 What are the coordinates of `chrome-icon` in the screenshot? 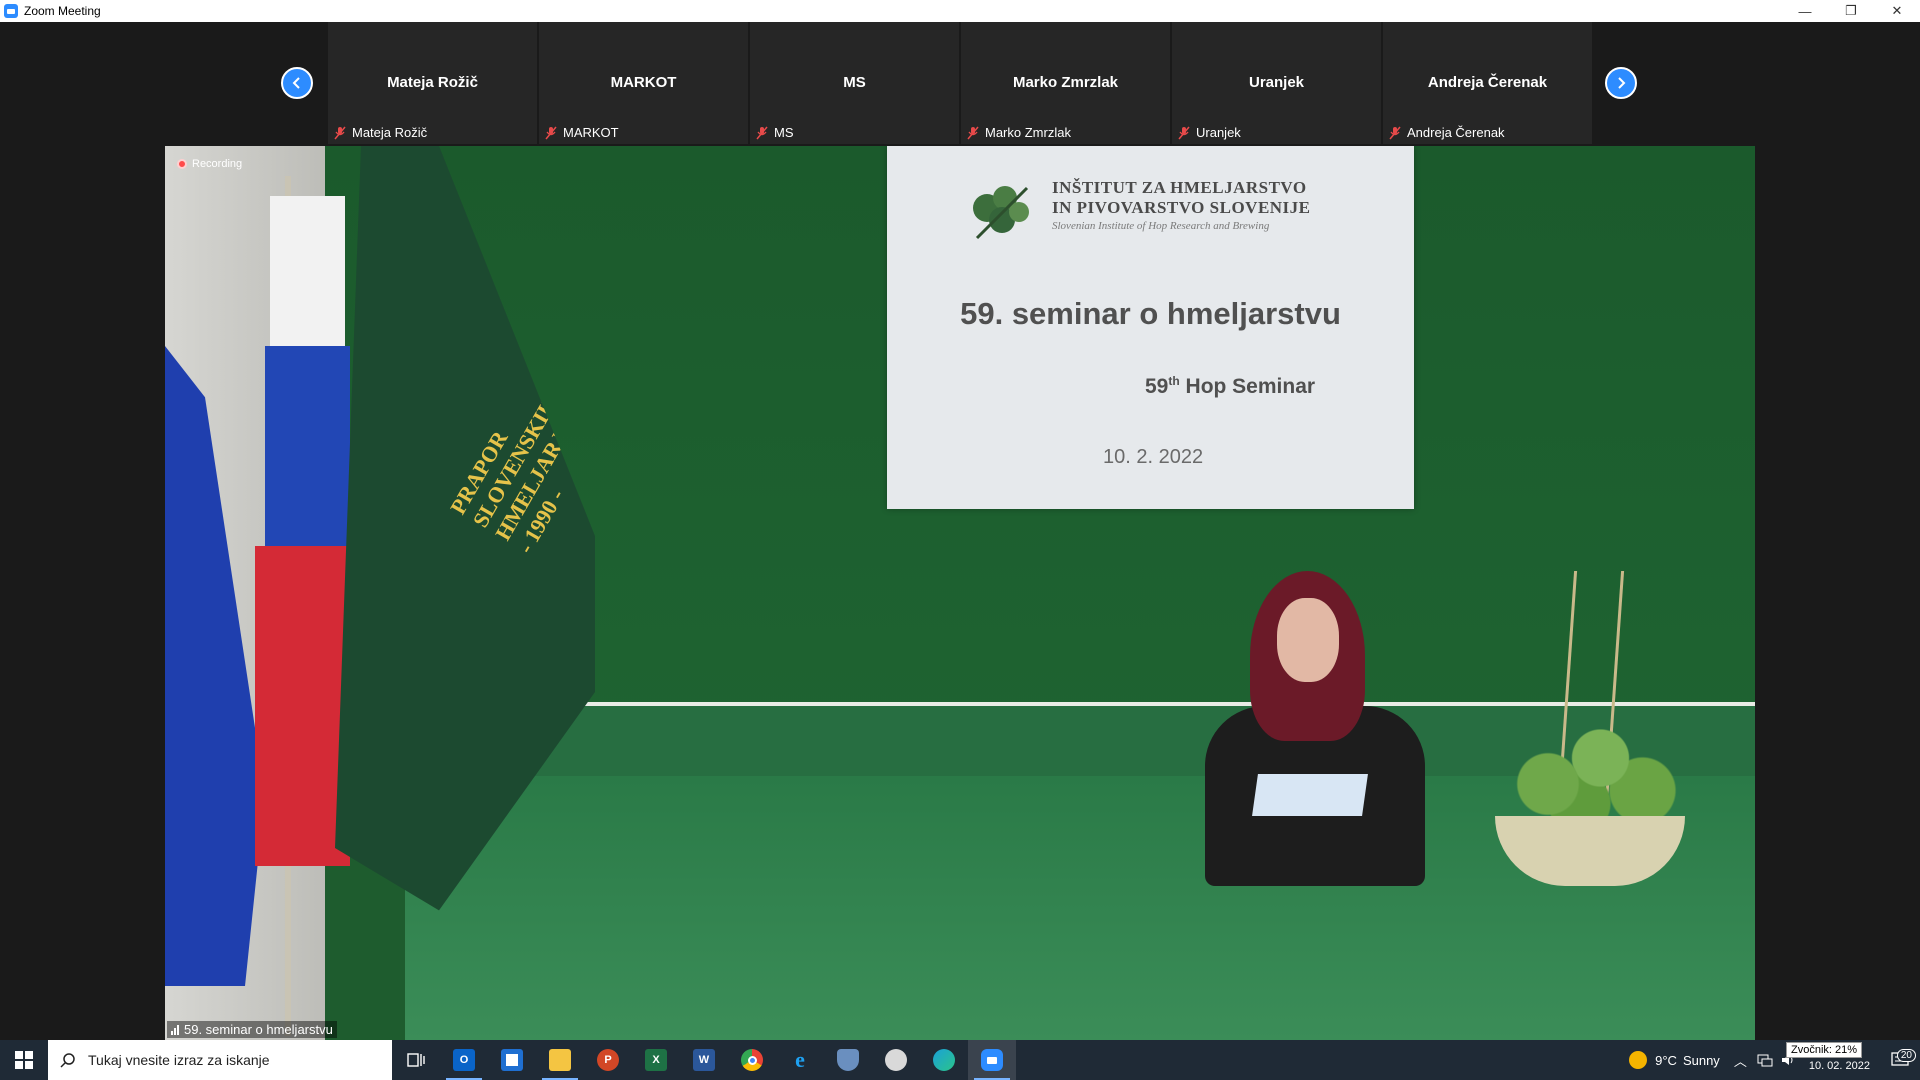 It's located at (752, 1060).